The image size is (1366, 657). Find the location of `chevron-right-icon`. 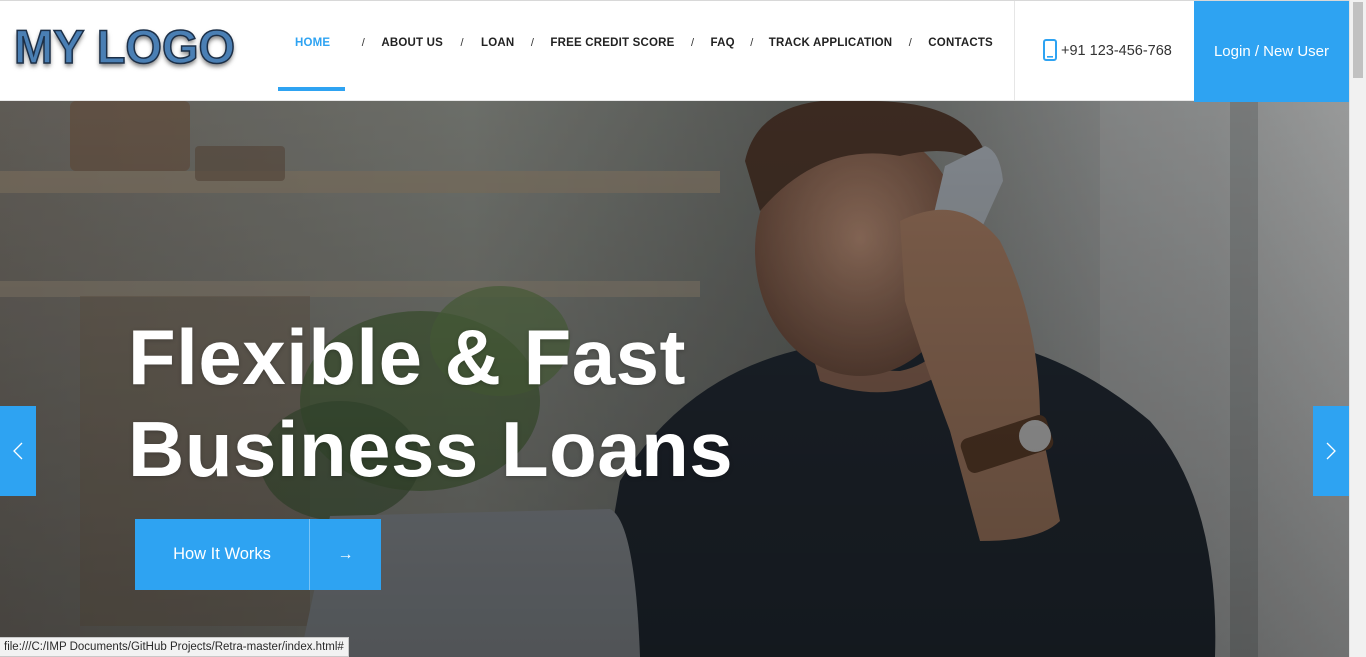

chevron-right-icon is located at coordinates (1331, 451).